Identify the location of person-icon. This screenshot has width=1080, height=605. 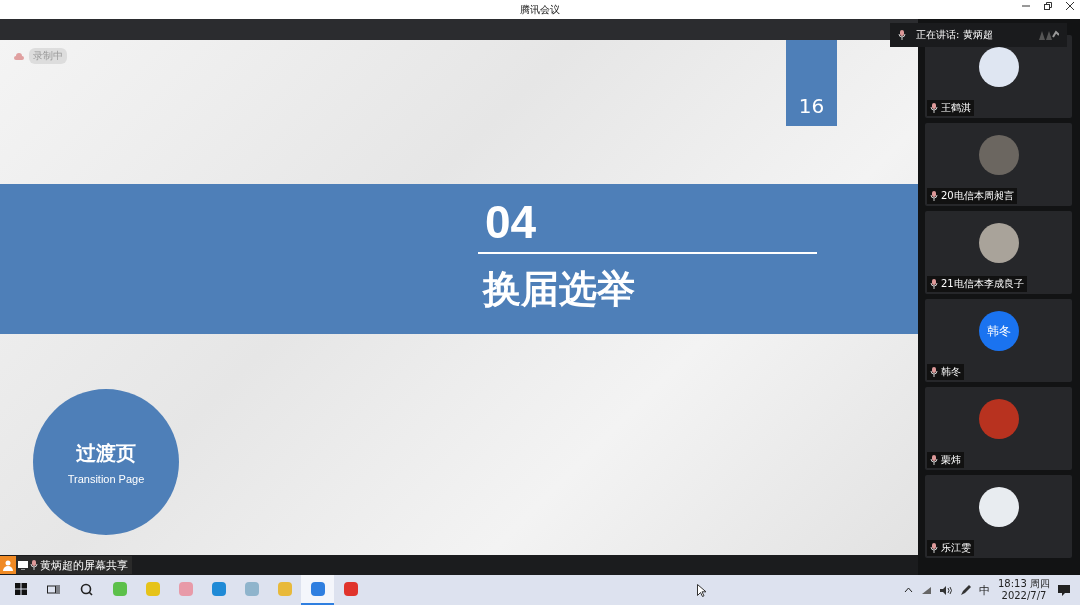
(8, 565).